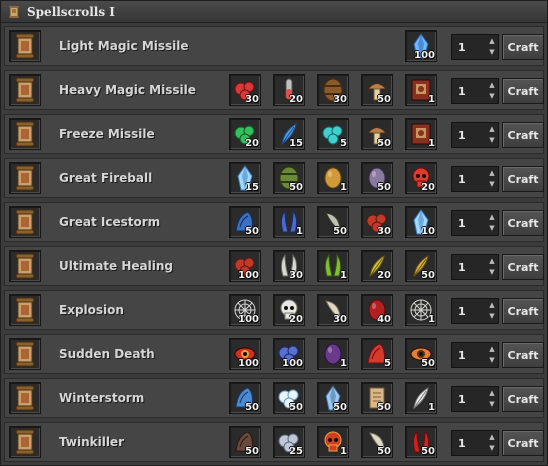 This screenshot has width=548, height=466. What do you see at coordinates (25, 310) in the screenshot?
I see `explosion-scroll-icon` at bounding box center [25, 310].